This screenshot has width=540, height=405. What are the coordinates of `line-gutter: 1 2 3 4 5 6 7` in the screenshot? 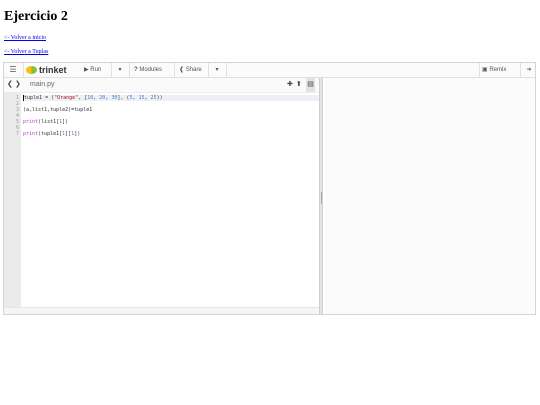 It's located at (12, 200).